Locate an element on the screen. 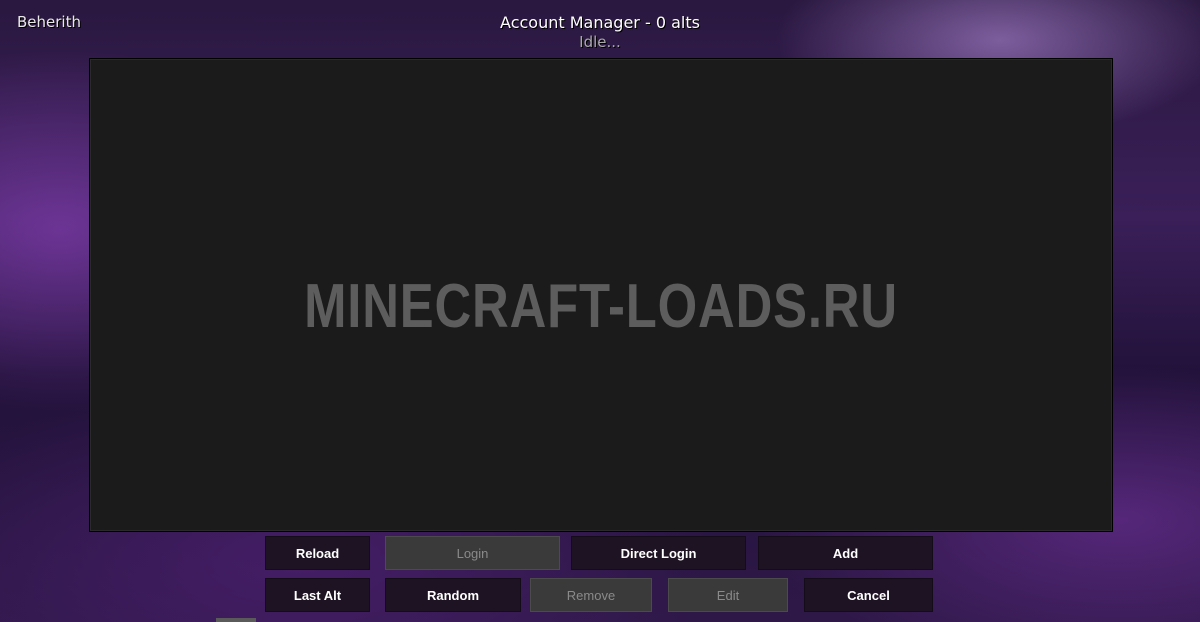  random-button: Random is located at coordinates (453, 595).